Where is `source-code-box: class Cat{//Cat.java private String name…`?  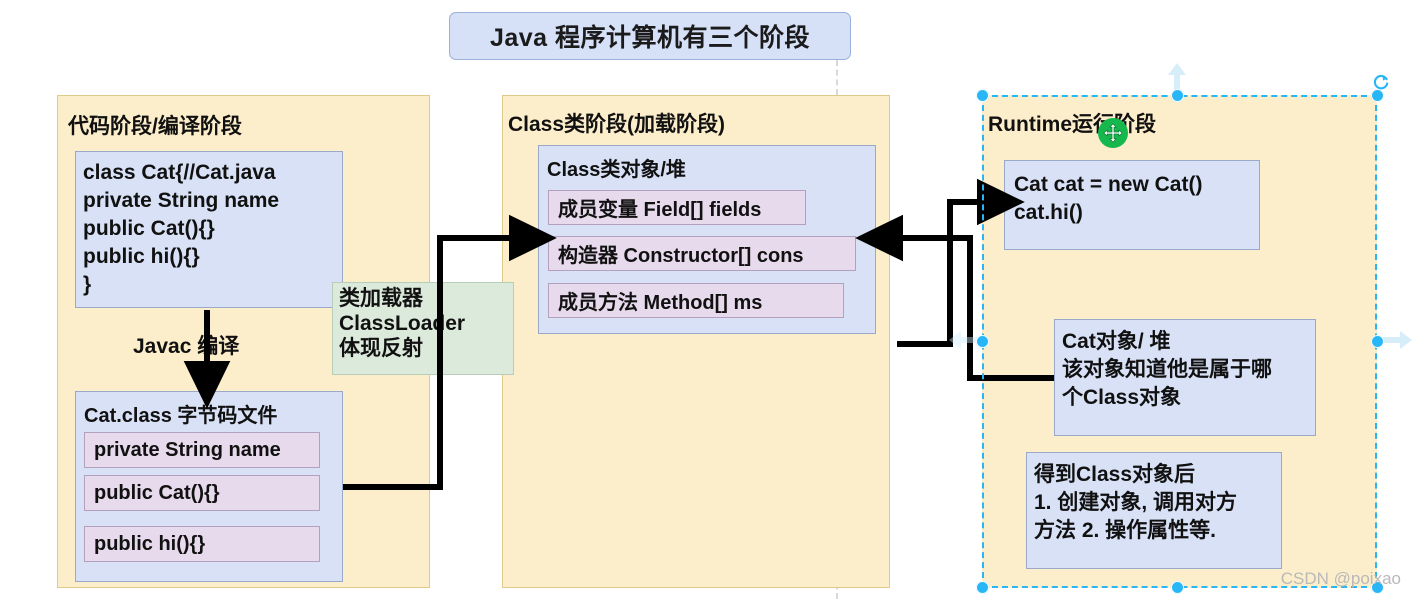
source-code-box: class Cat{//Cat.java private String name… is located at coordinates (209, 229).